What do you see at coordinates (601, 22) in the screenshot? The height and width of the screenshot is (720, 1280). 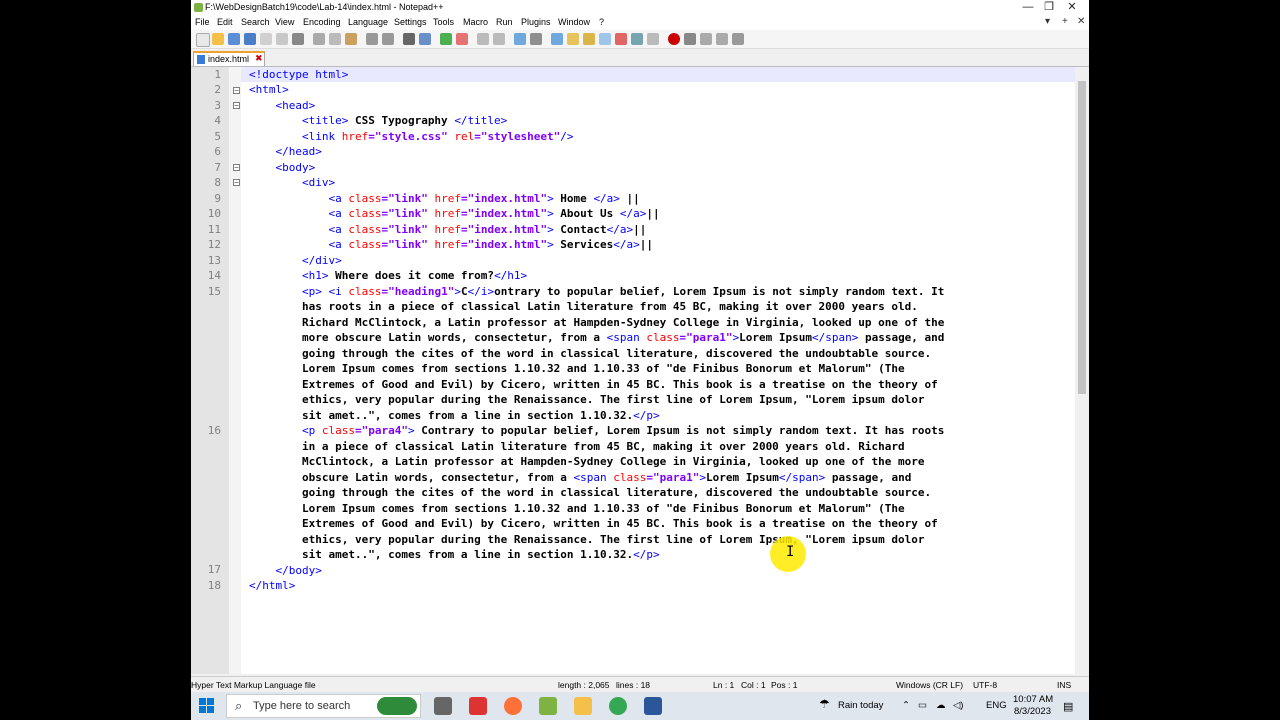 I see `menu-help: ?` at bounding box center [601, 22].